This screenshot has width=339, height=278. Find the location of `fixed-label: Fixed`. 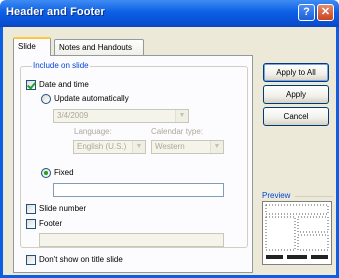

fixed-label: Fixed is located at coordinates (64, 172).